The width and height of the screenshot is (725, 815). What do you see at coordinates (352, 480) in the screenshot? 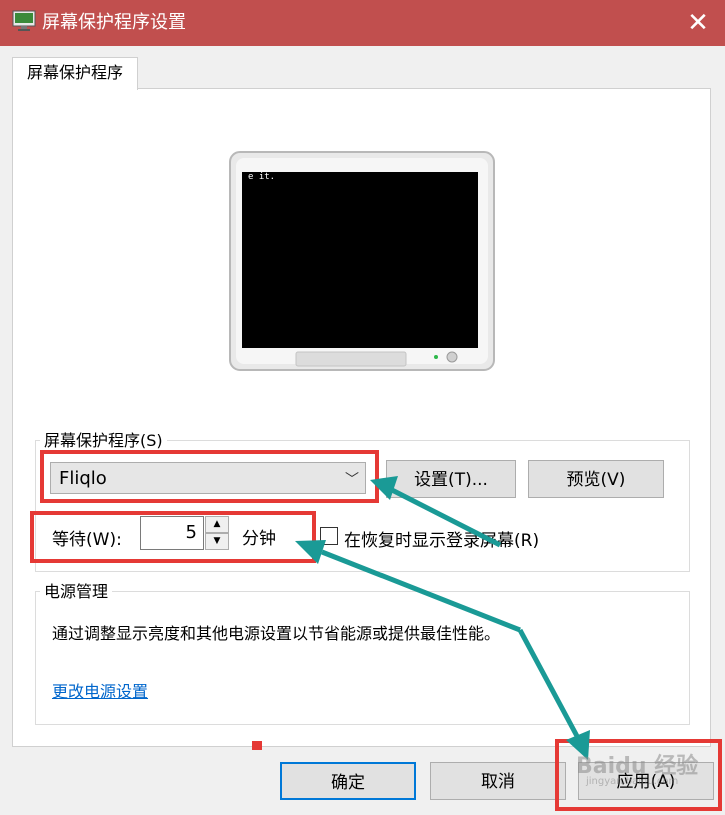
I see `chevron-down-icon: ﹀` at bounding box center [352, 480].